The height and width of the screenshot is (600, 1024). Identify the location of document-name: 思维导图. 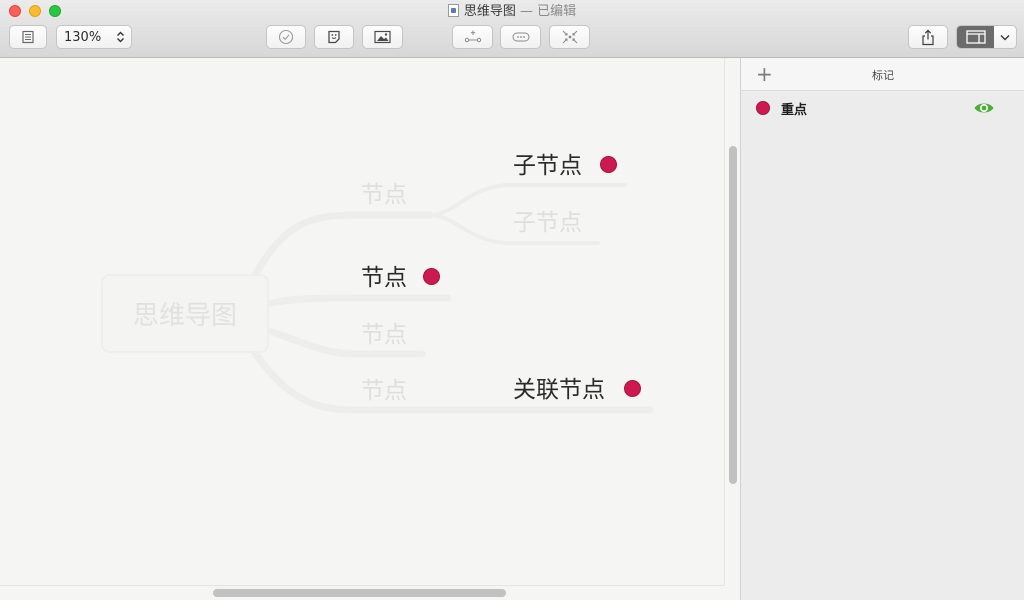
(489, 11).